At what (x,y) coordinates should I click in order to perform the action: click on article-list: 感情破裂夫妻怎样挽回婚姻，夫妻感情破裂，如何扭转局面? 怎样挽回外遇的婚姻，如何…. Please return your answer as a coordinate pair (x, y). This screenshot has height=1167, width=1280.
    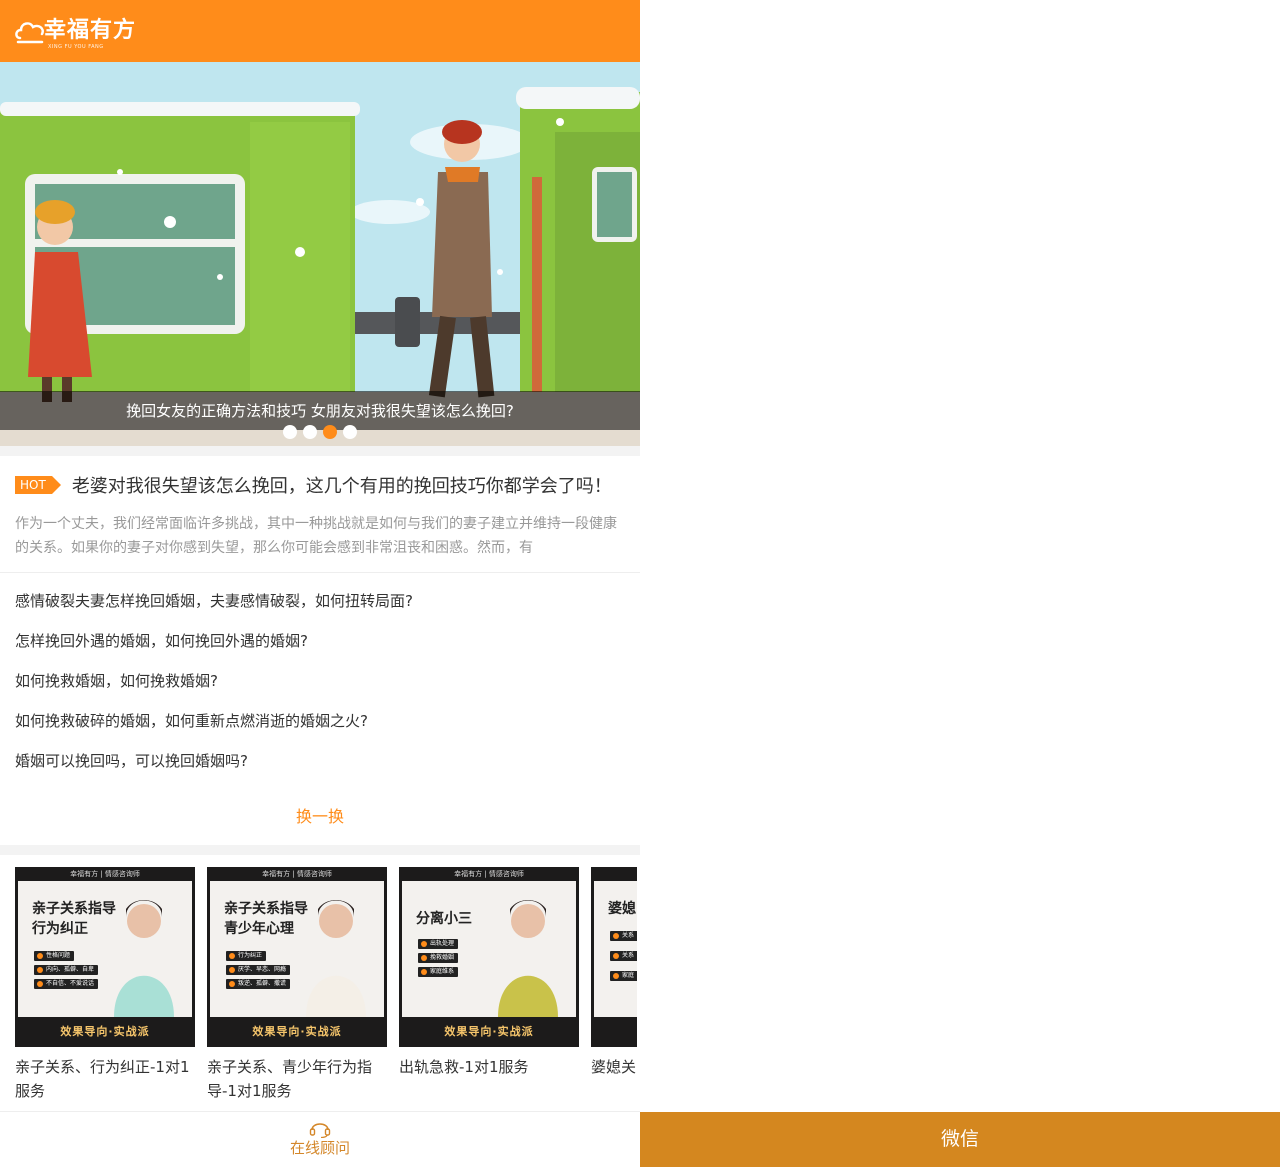
    Looking at the image, I should click on (320, 677).